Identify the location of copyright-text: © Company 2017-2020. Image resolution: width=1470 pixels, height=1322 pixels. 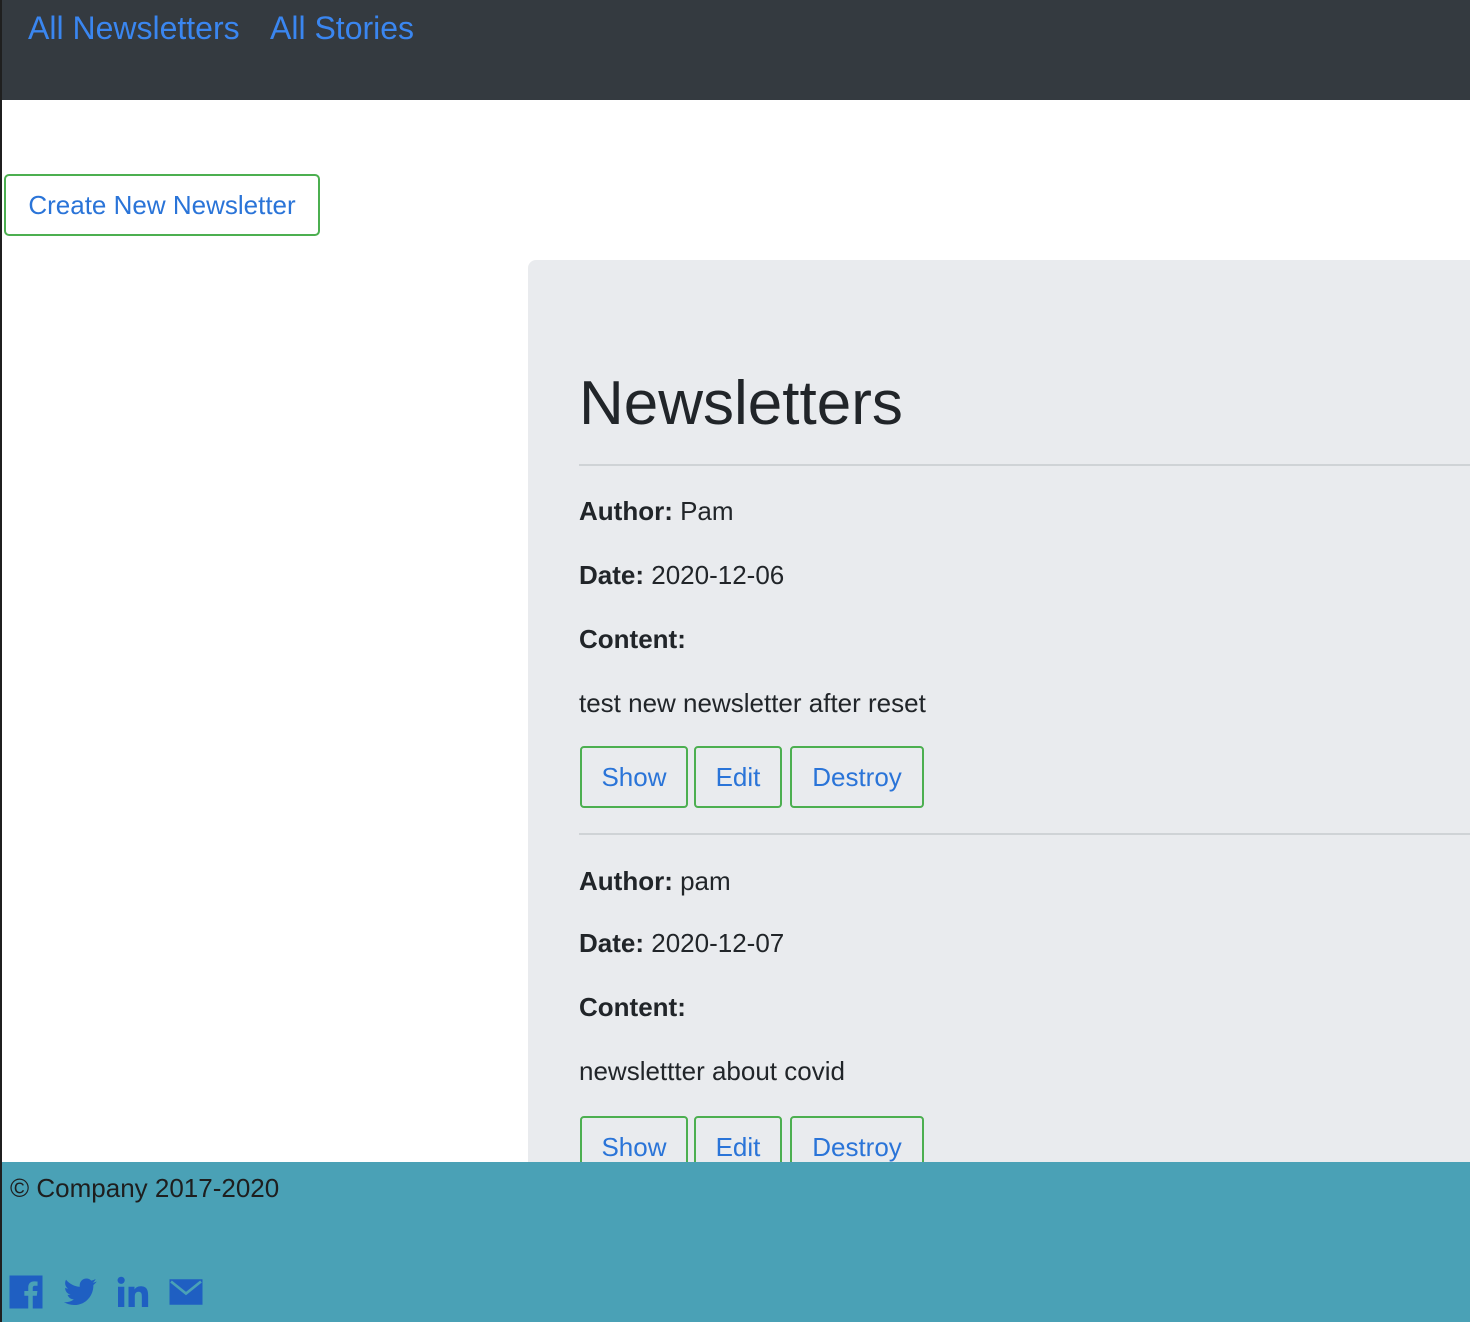
(145, 1188).